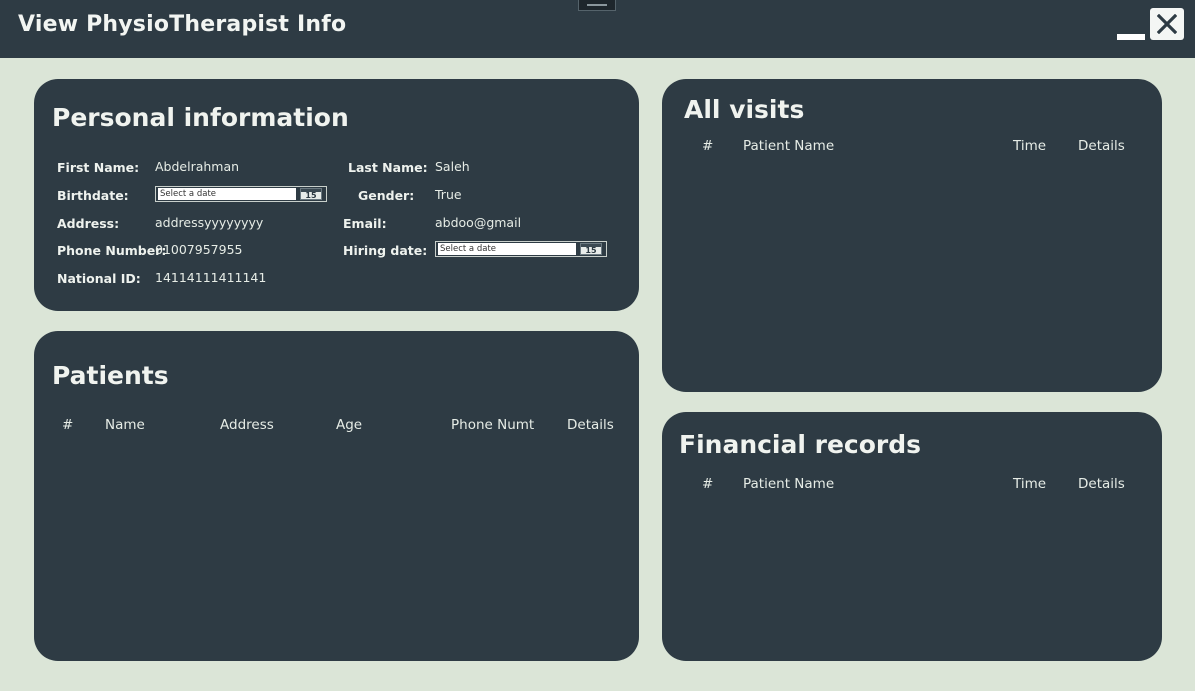  What do you see at coordinates (388, 167) in the screenshot?
I see `last-name-label: Last Name:` at bounding box center [388, 167].